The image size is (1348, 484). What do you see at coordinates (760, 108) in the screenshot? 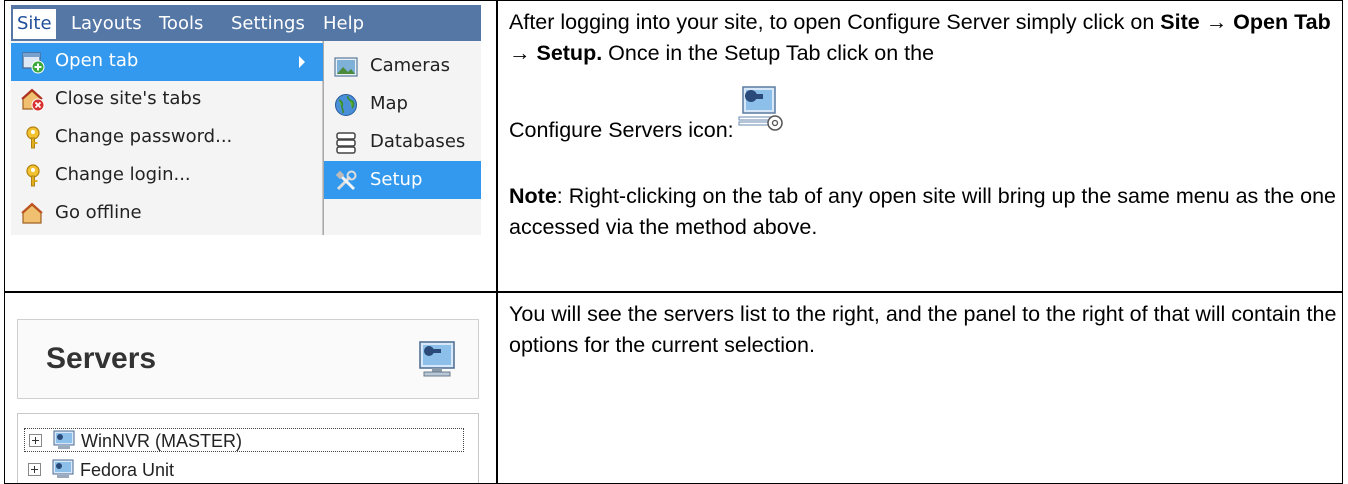
I see `configure-servers-icon` at bounding box center [760, 108].